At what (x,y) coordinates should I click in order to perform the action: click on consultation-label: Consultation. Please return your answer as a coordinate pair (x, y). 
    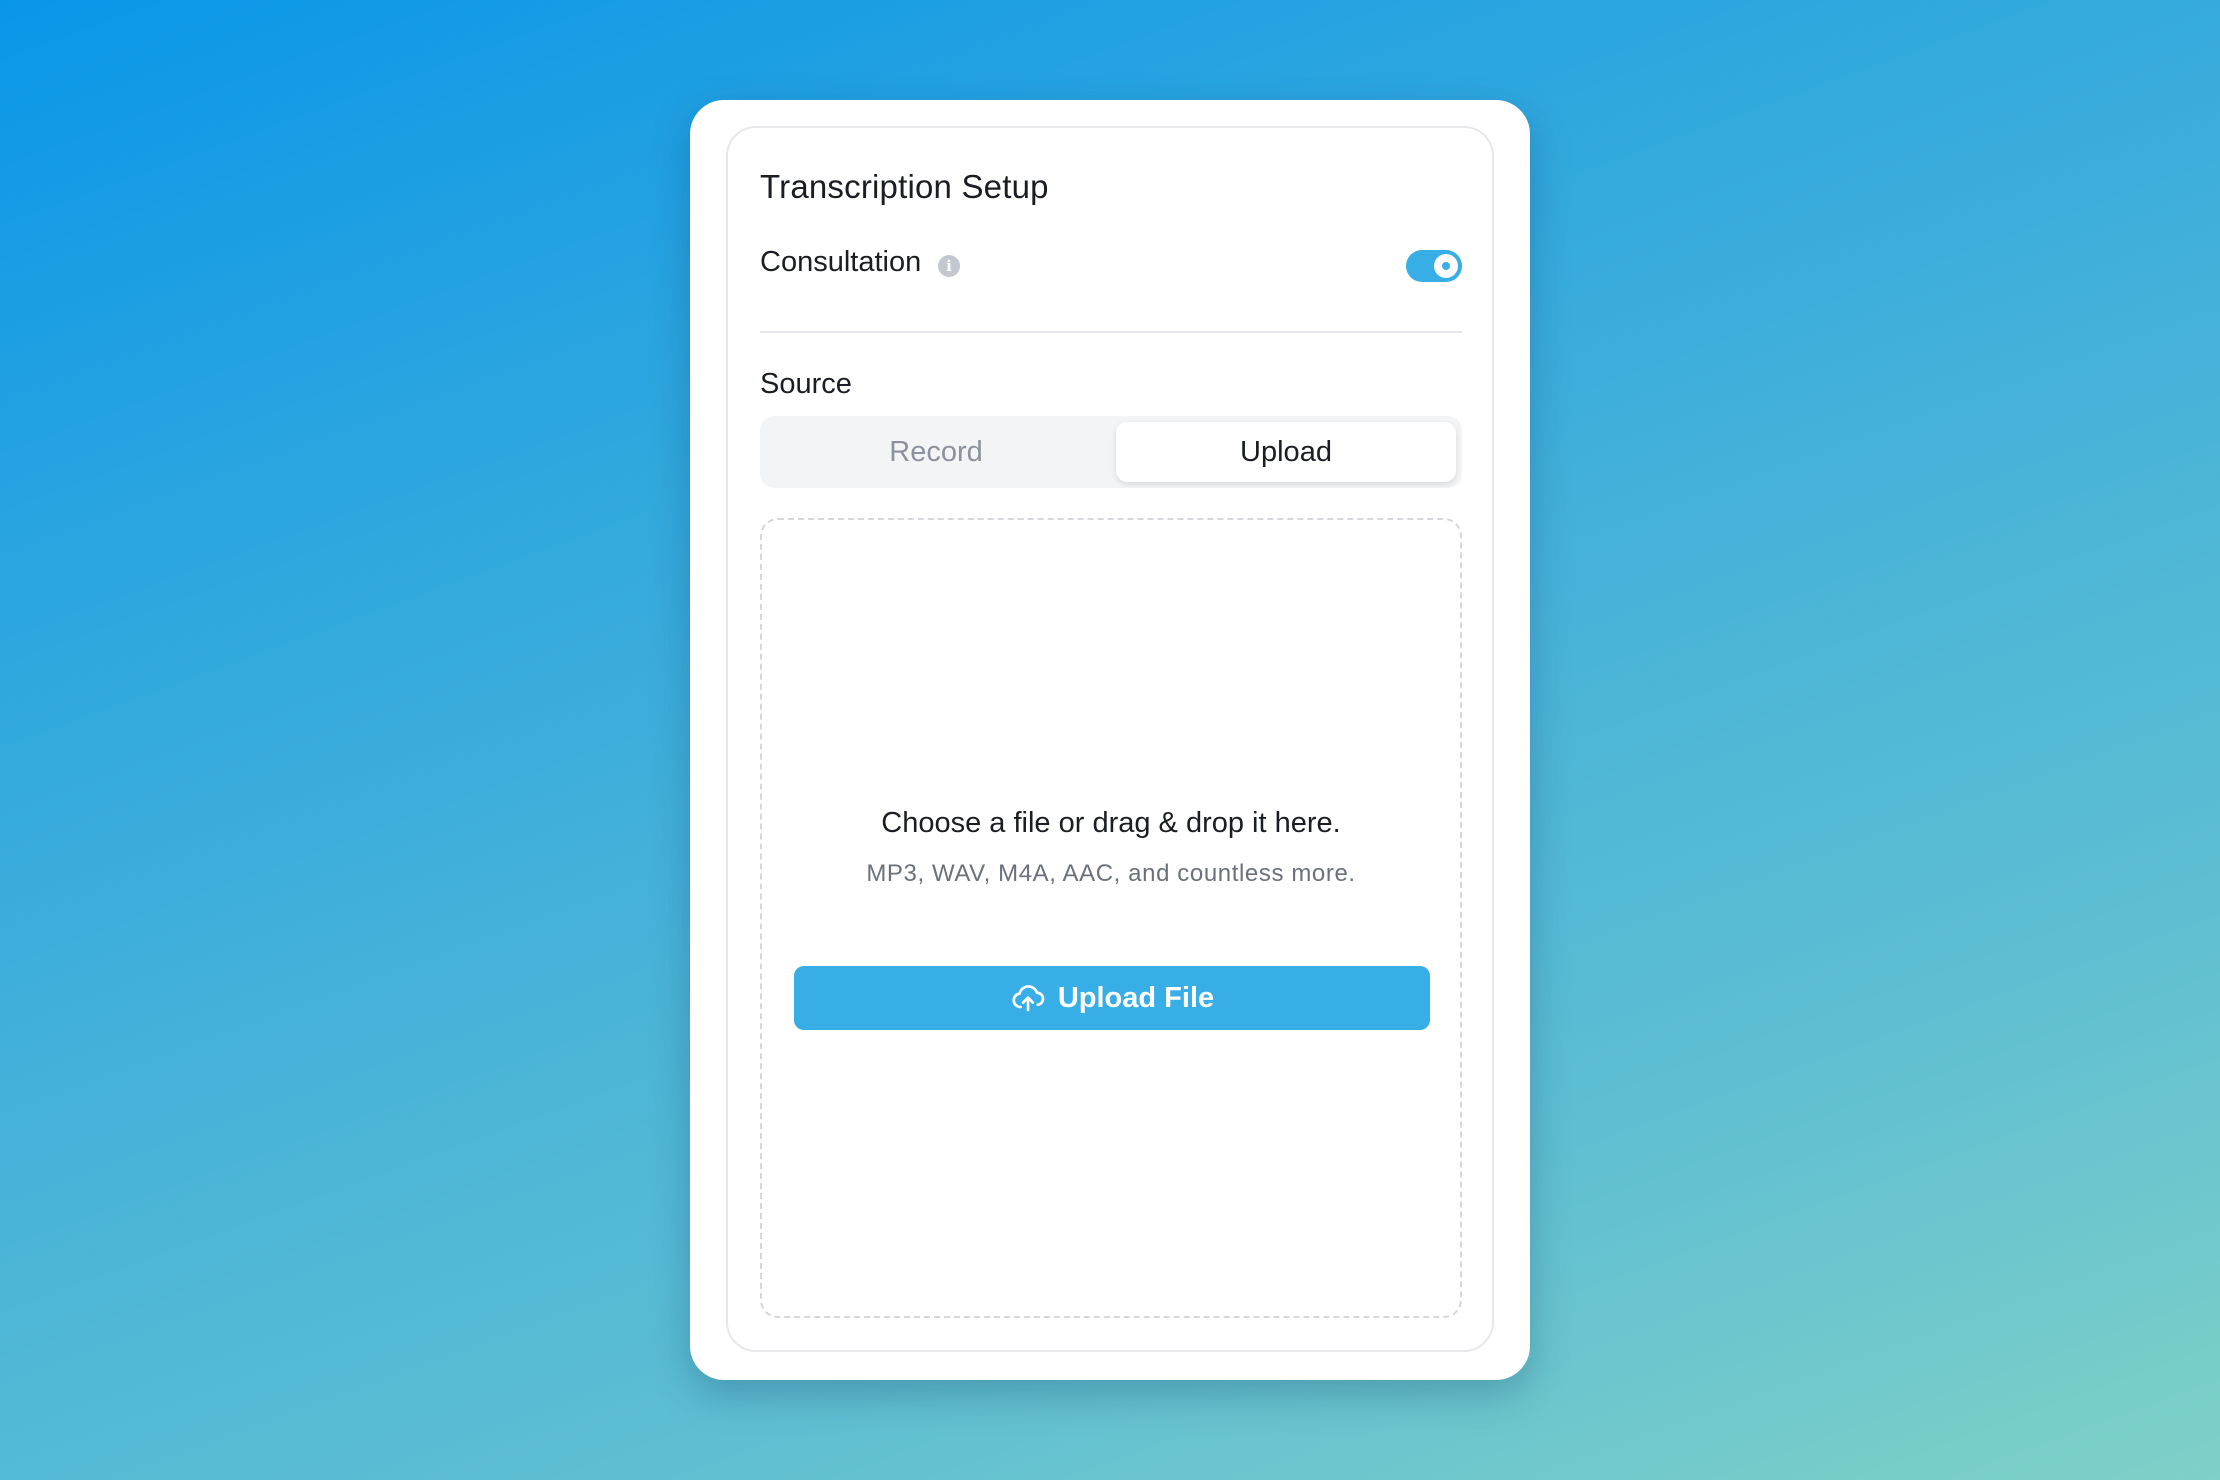
    Looking at the image, I should click on (841, 262).